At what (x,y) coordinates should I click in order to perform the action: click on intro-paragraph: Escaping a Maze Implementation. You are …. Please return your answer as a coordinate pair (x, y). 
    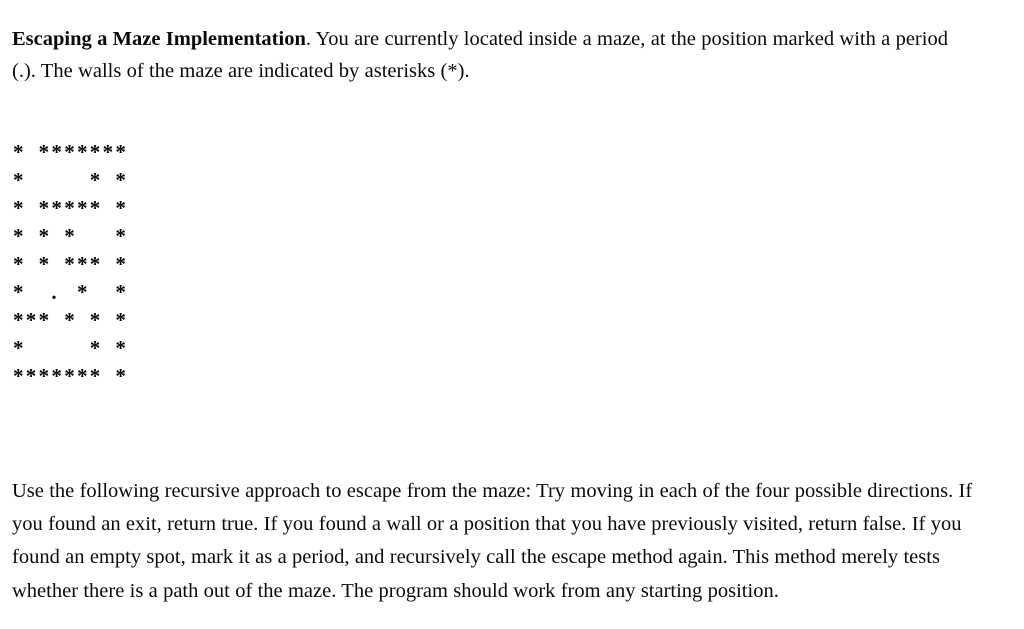
    Looking at the image, I should click on (492, 55).